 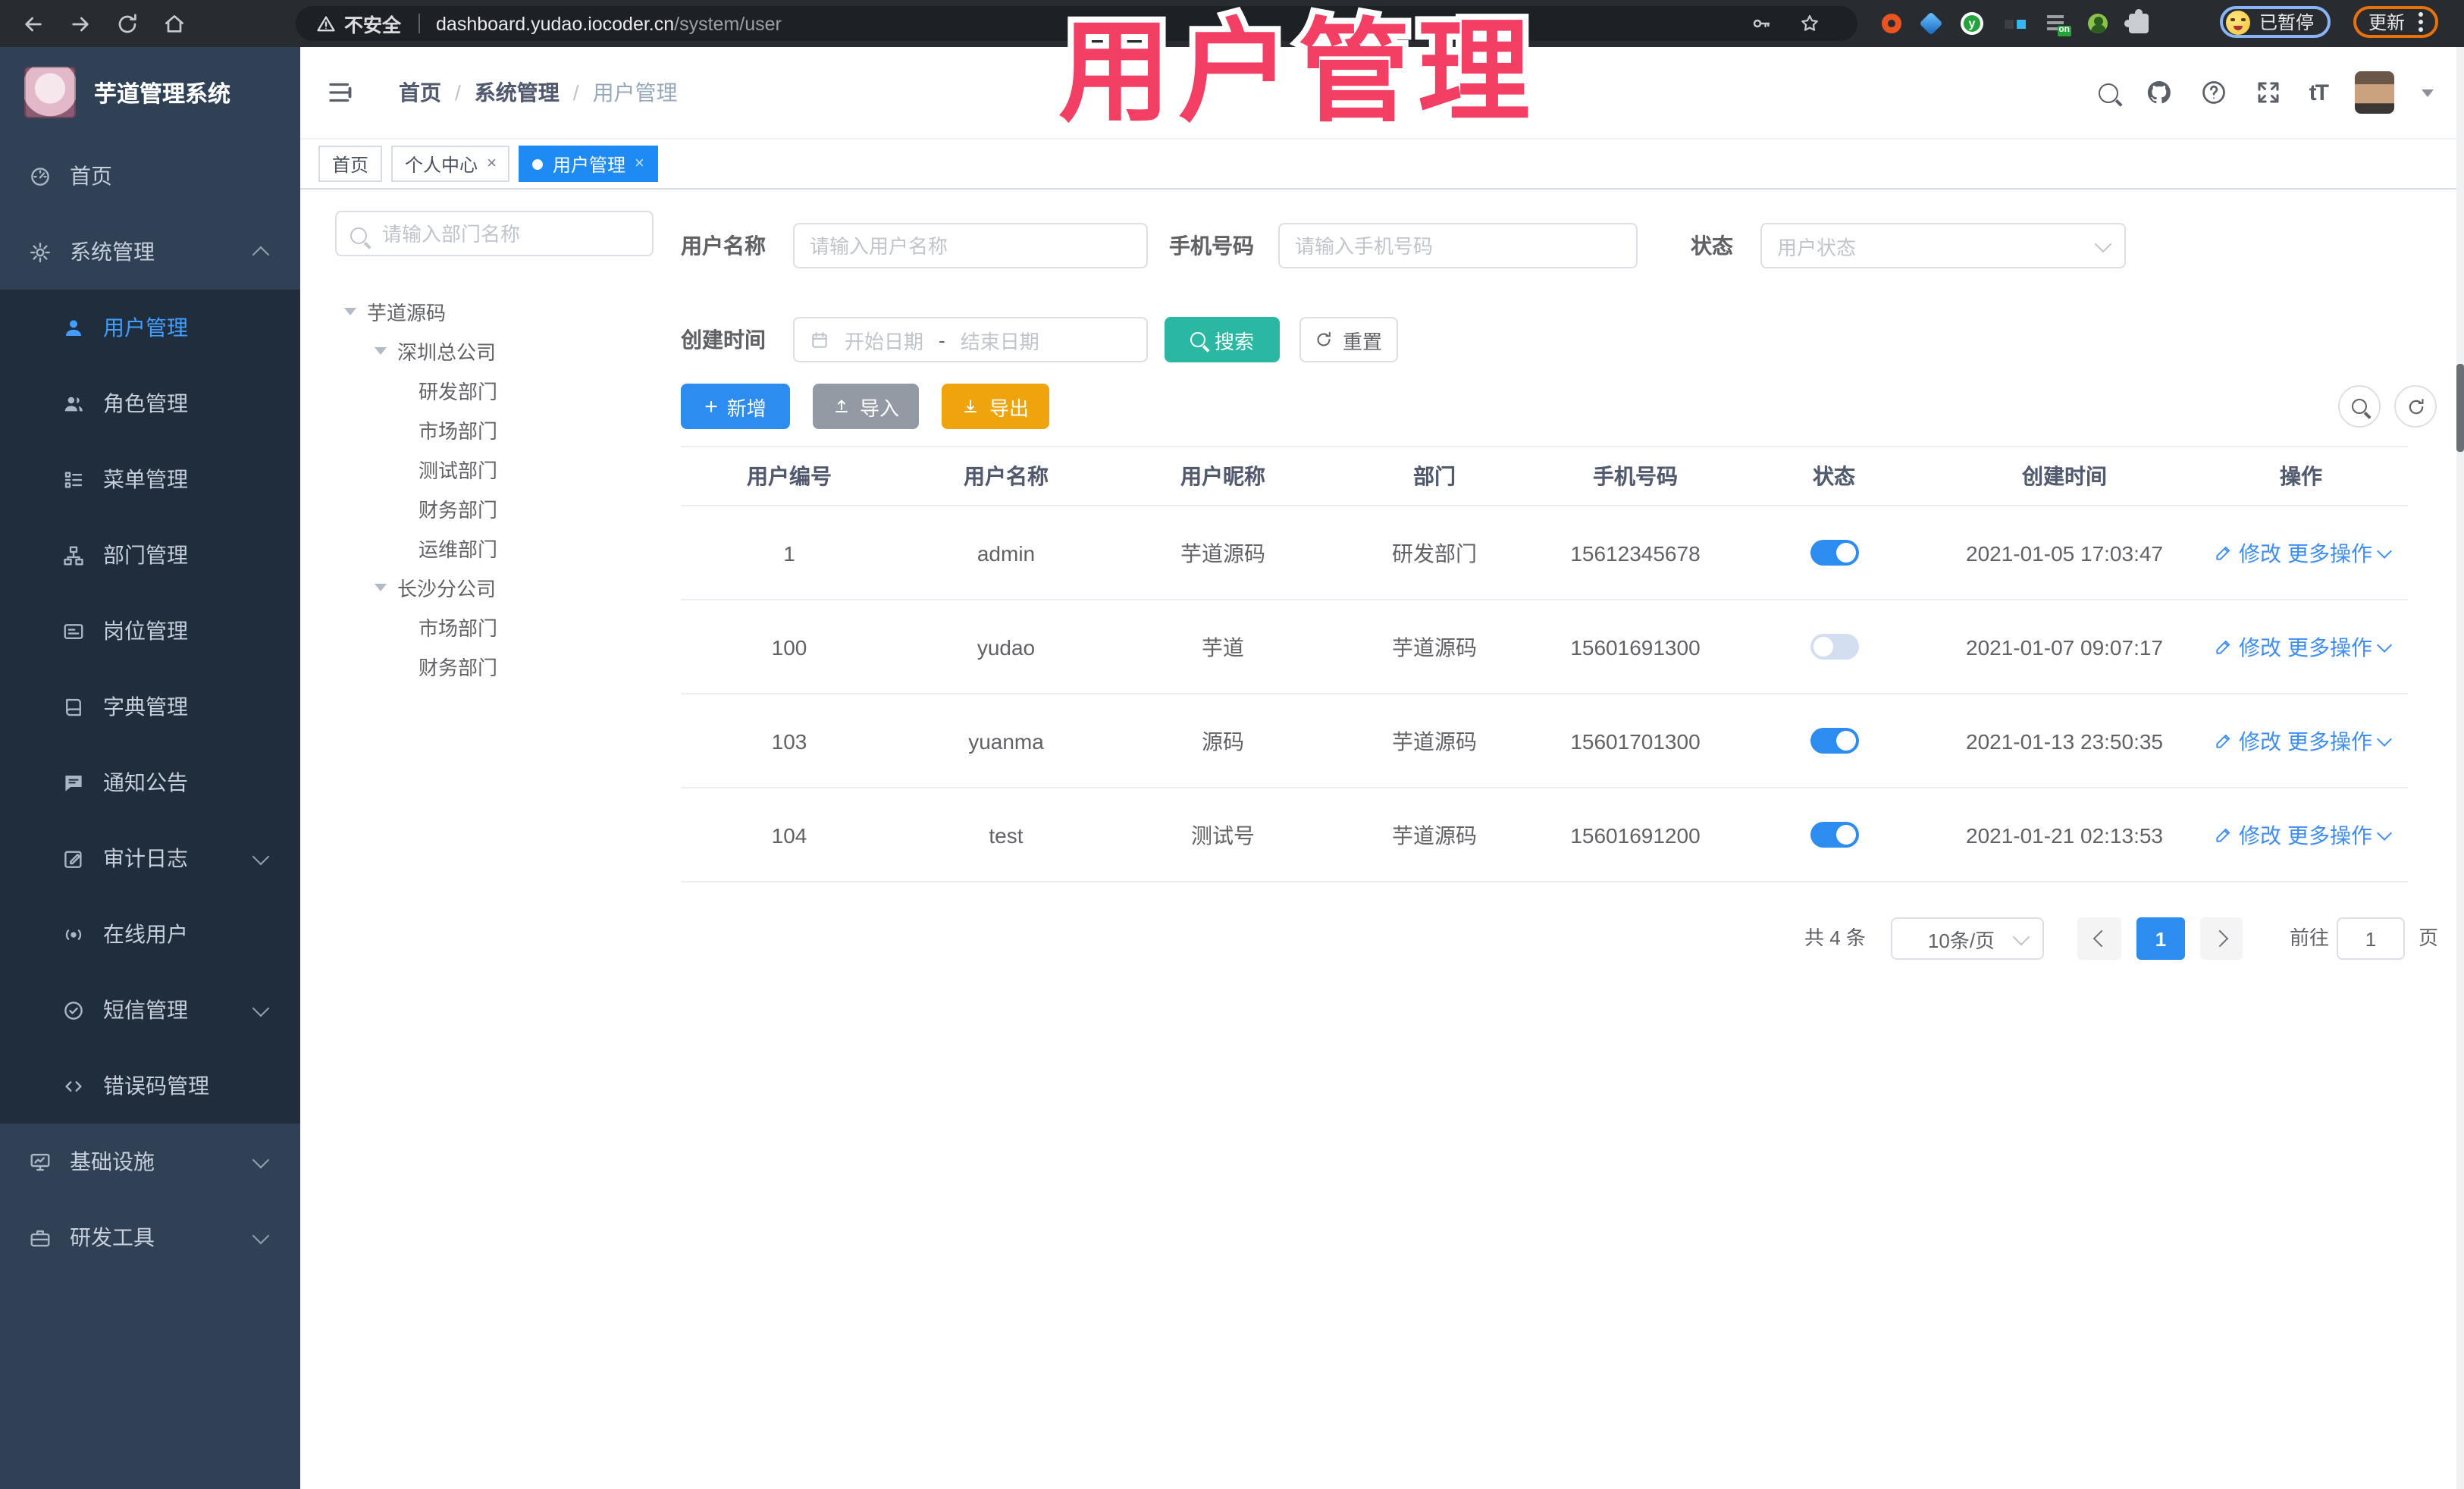 I want to click on fullscreen-icon, so click(x=2268, y=92).